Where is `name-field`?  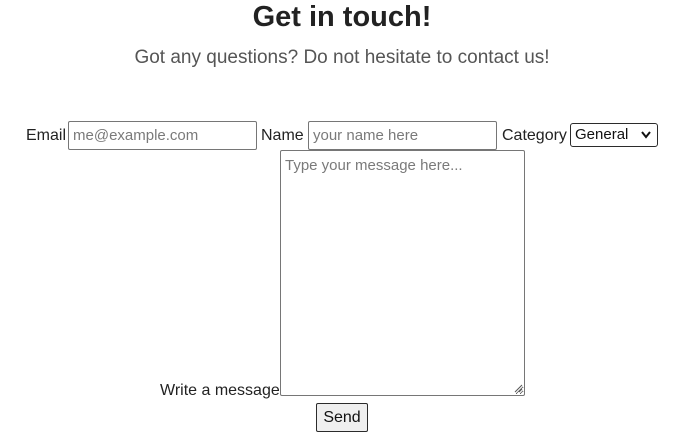
name-field is located at coordinates (402, 135).